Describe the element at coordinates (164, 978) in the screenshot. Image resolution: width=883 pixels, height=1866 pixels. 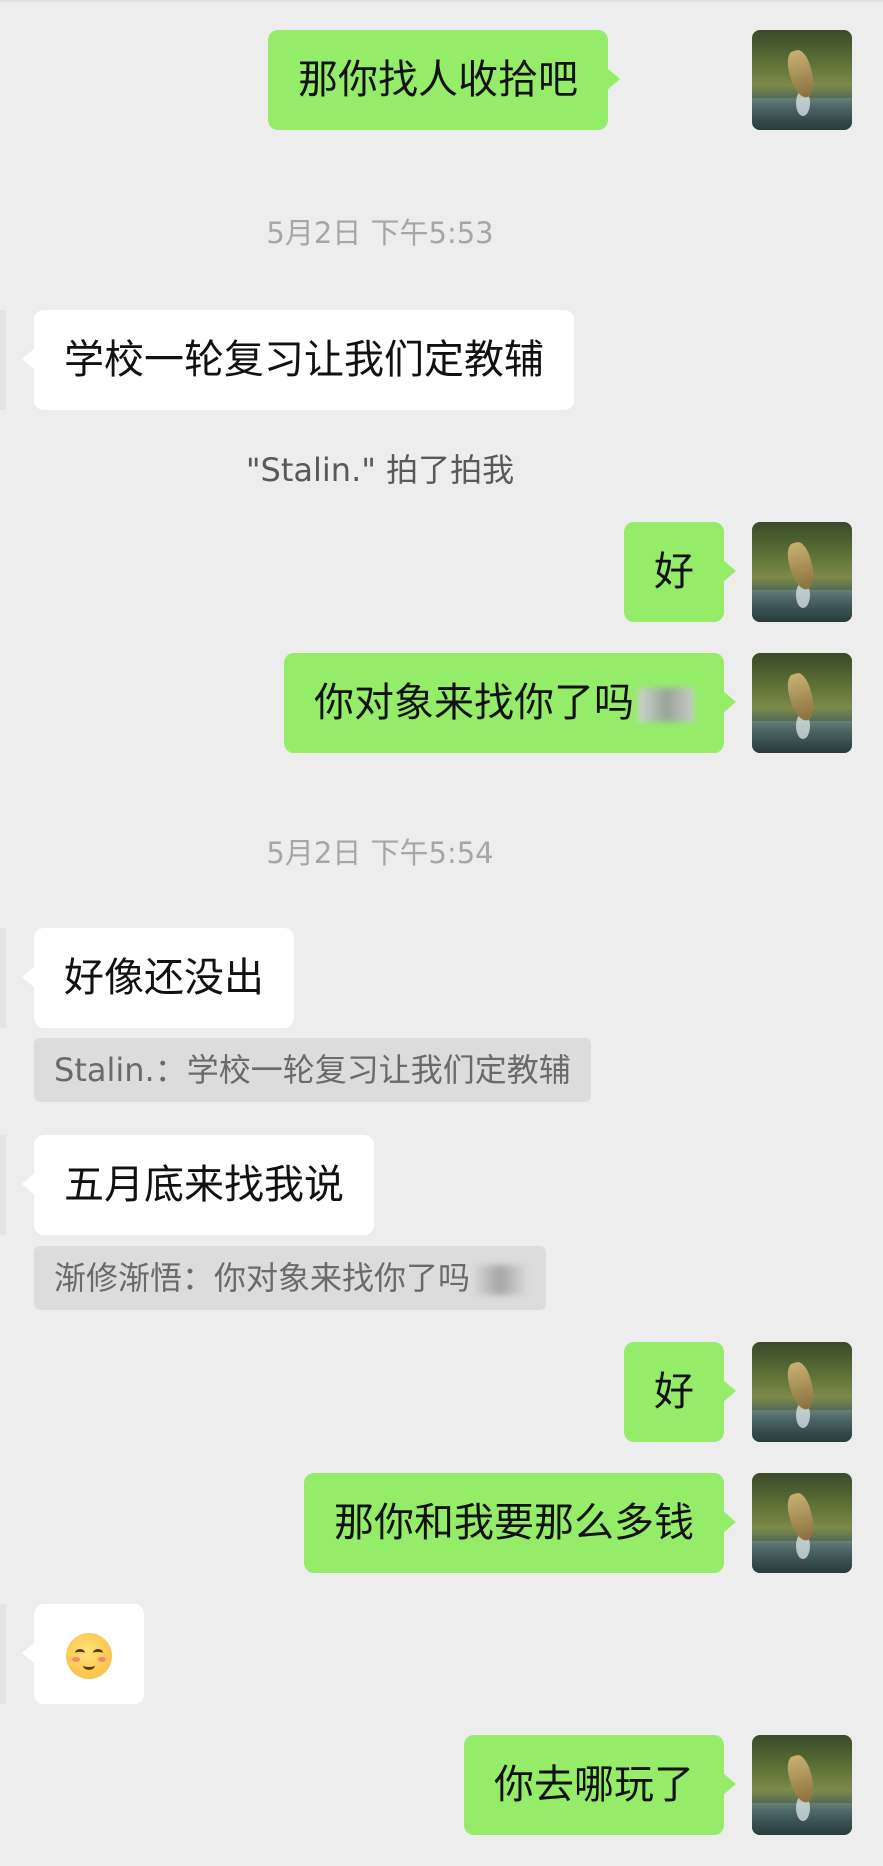
I see `message-text: 好像还没出` at that location.